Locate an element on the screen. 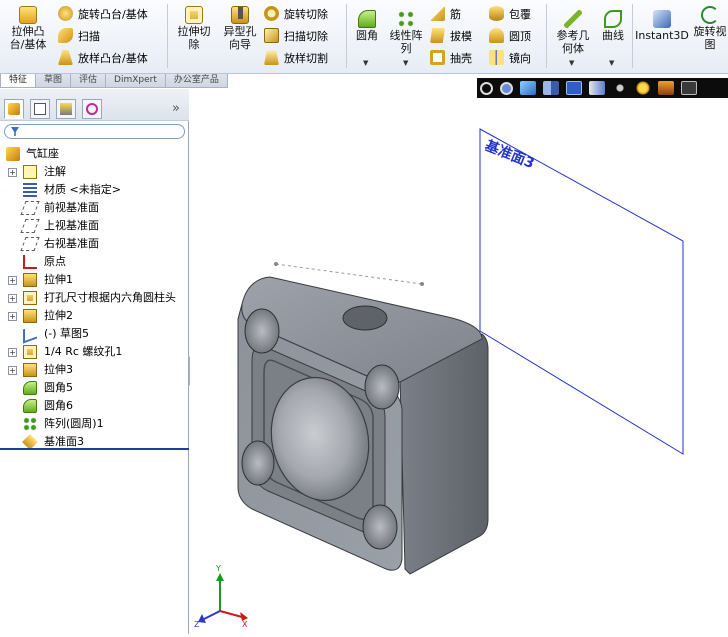 This screenshot has height=637, width=728. sketch-icon is located at coordinates (30, 334).